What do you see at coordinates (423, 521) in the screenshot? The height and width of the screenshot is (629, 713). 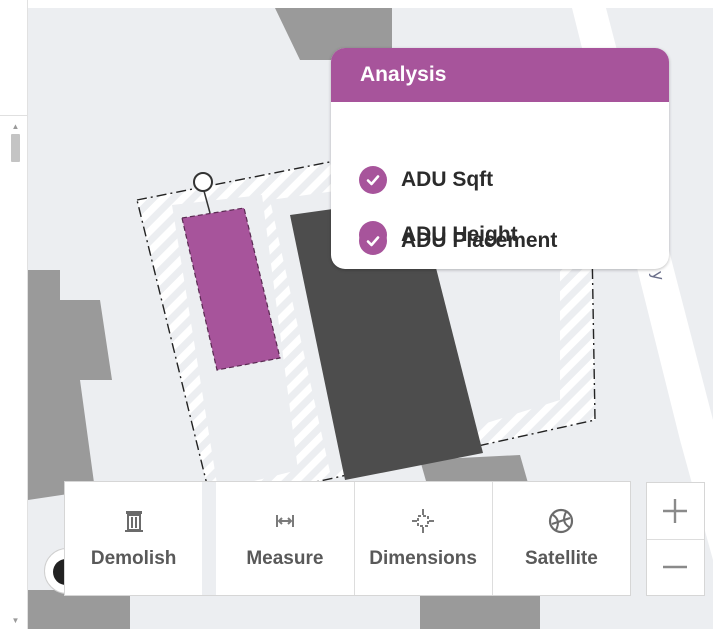 I see `dimensions-icon` at bounding box center [423, 521].